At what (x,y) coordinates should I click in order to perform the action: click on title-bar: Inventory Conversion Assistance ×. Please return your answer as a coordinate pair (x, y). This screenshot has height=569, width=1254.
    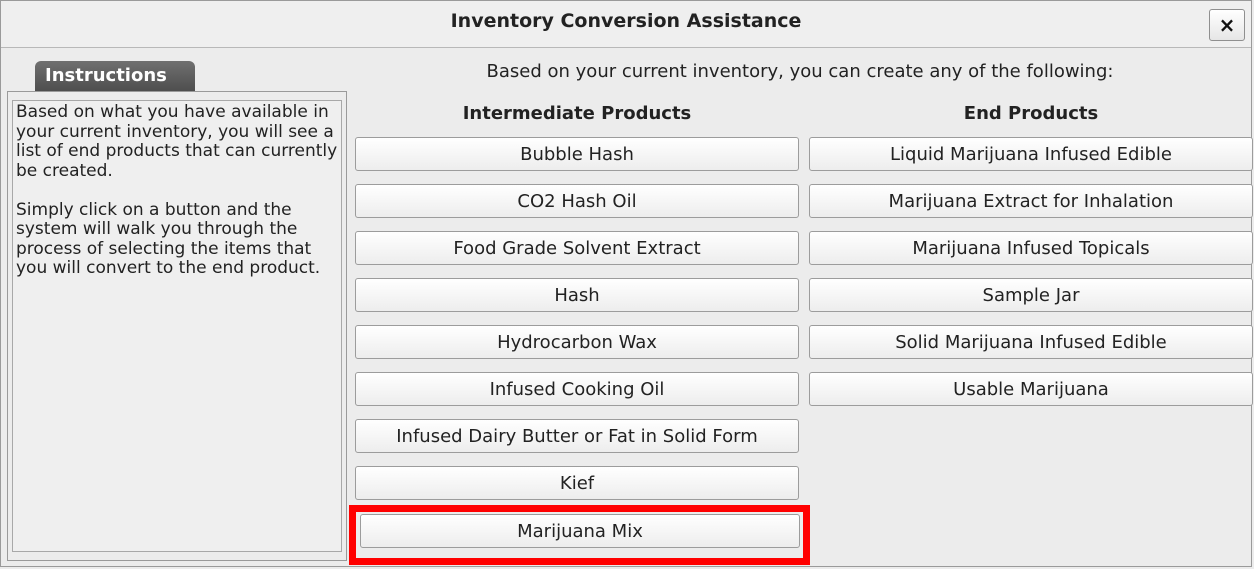
    Looking at the image, I should click on (626, 24).